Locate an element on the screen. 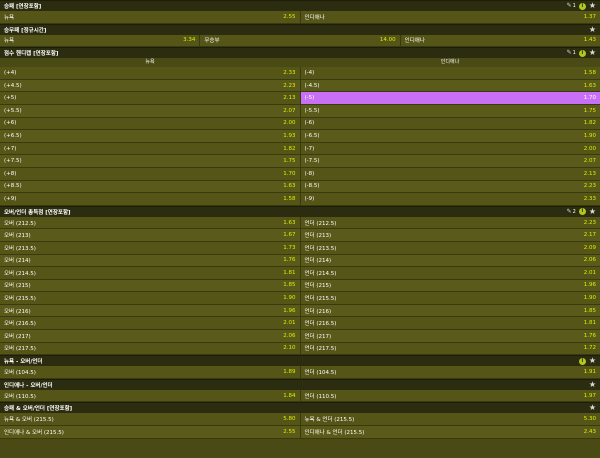  selection-label: (-6.5) is located at coordinates (312, 135).